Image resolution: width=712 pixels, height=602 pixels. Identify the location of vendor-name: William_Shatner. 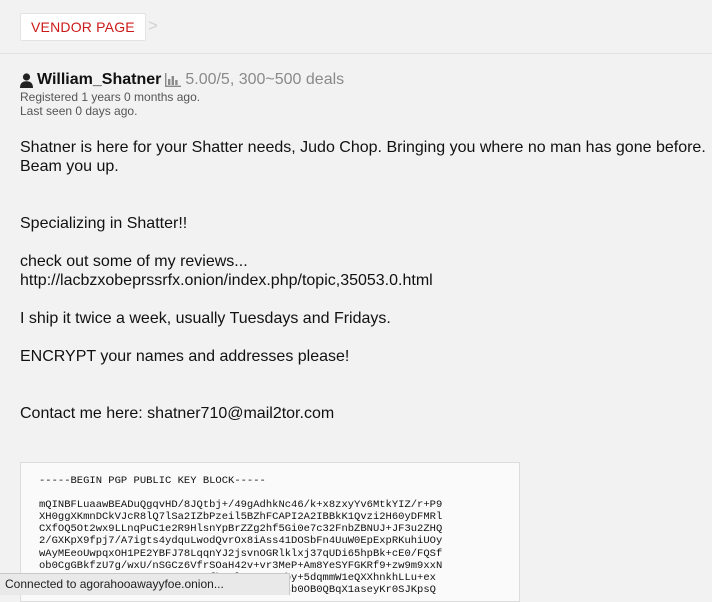
(99, 80).